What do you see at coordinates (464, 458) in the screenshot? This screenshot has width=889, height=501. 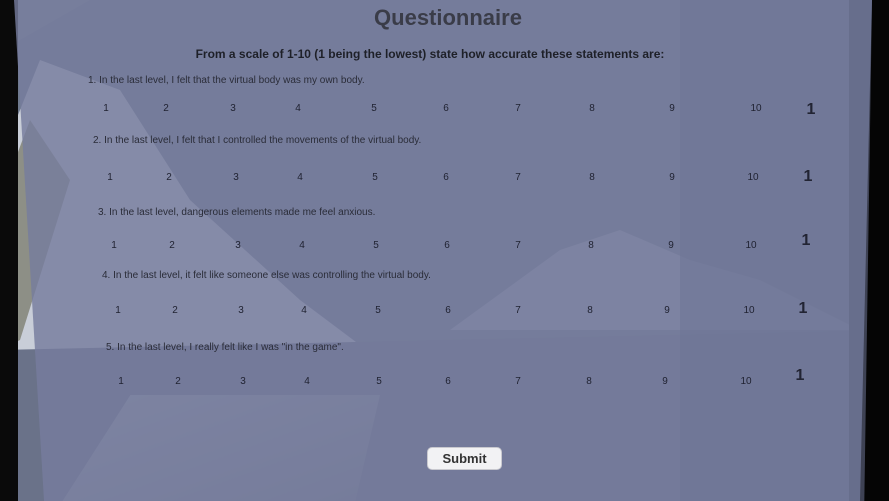 I see `submit-button: Submit` at bounding box center [464, 458].